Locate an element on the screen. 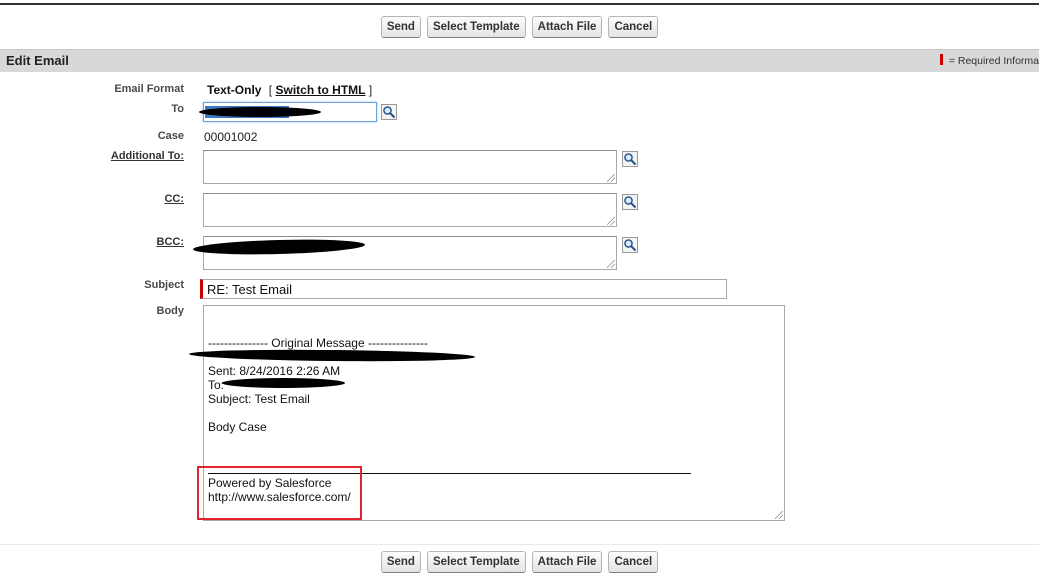 This screenshot has width=1039, height=573. bottom-button-bar: Send Select Template Attach File Cancel is located at coordinates (519, 562).